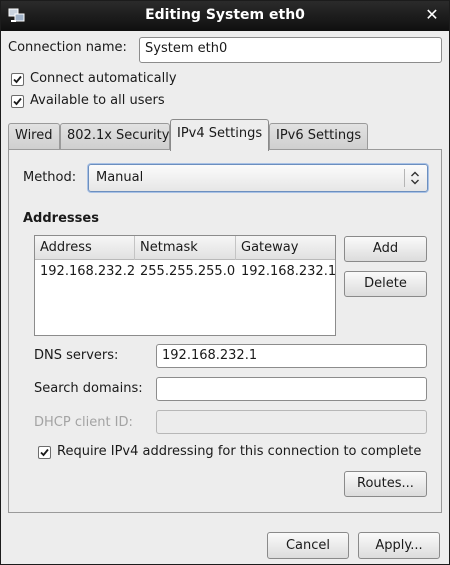 The width and height of the screenshot is (450, 565). I want to click on column-header-netmask: Netmask, so click(185, 248).